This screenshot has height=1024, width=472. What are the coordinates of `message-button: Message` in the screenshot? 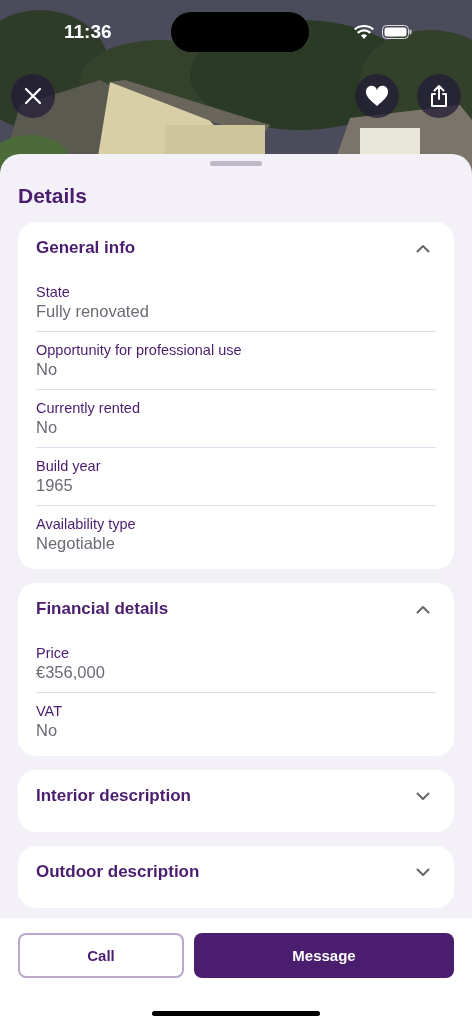 It's located at (324, 955).